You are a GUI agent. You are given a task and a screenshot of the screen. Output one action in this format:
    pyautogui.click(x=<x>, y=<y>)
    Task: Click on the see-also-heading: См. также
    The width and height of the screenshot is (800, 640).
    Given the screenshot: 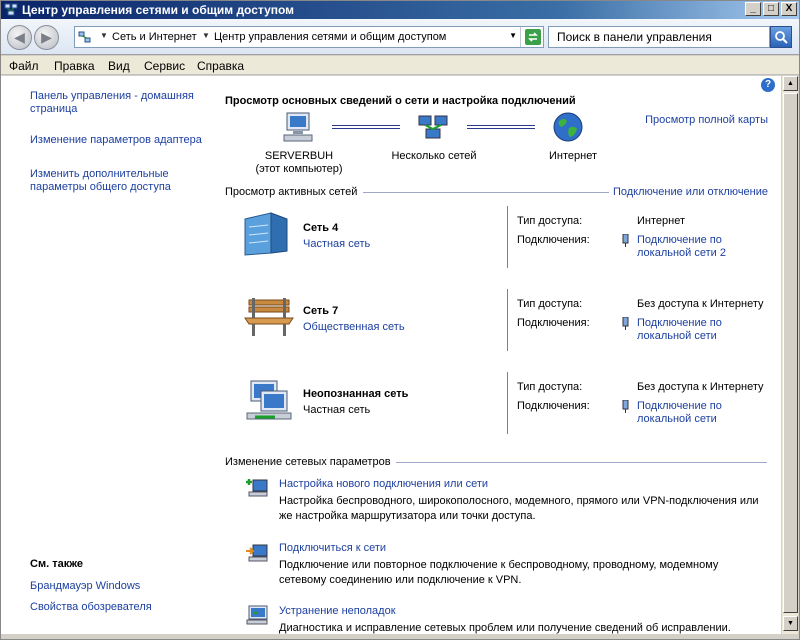 What is the action you would take?
    pyautogui.click(x=56, y=564)
    